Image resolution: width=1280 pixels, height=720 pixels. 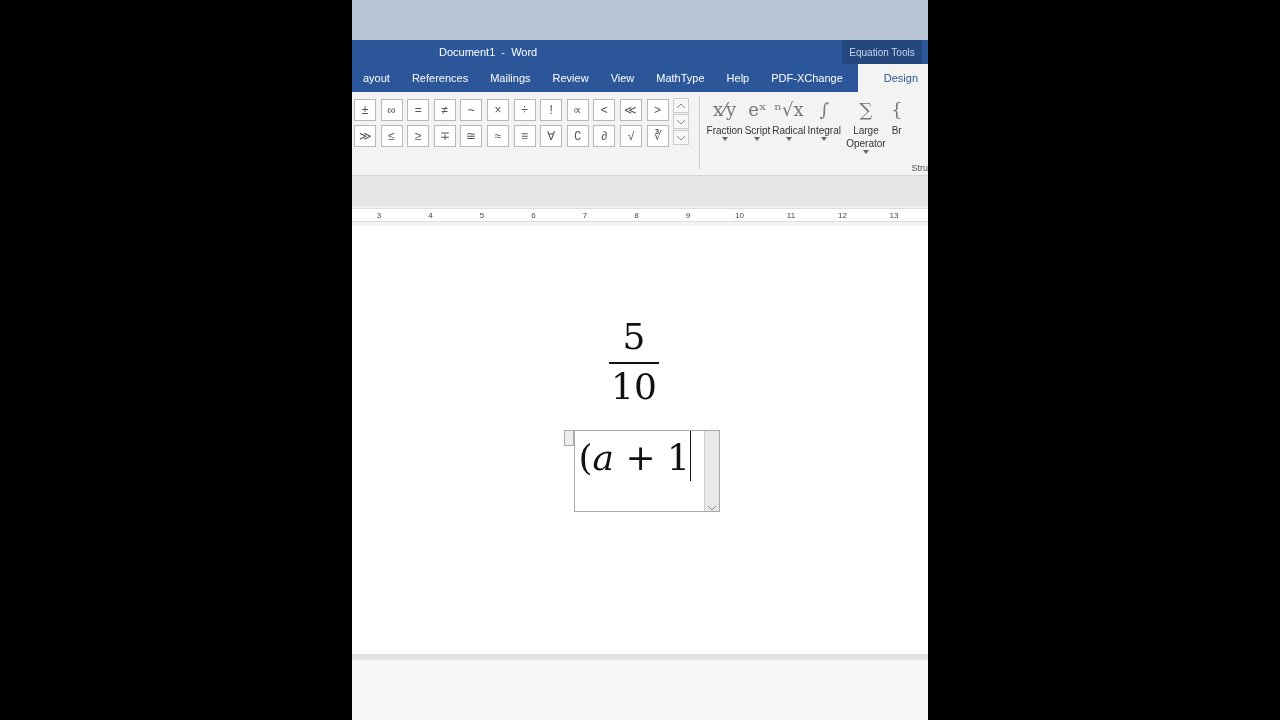 What do you see at coordinates (688, 215) in the screenshot?
I see `ruler-number: 9` at bounding box center [688, 215].